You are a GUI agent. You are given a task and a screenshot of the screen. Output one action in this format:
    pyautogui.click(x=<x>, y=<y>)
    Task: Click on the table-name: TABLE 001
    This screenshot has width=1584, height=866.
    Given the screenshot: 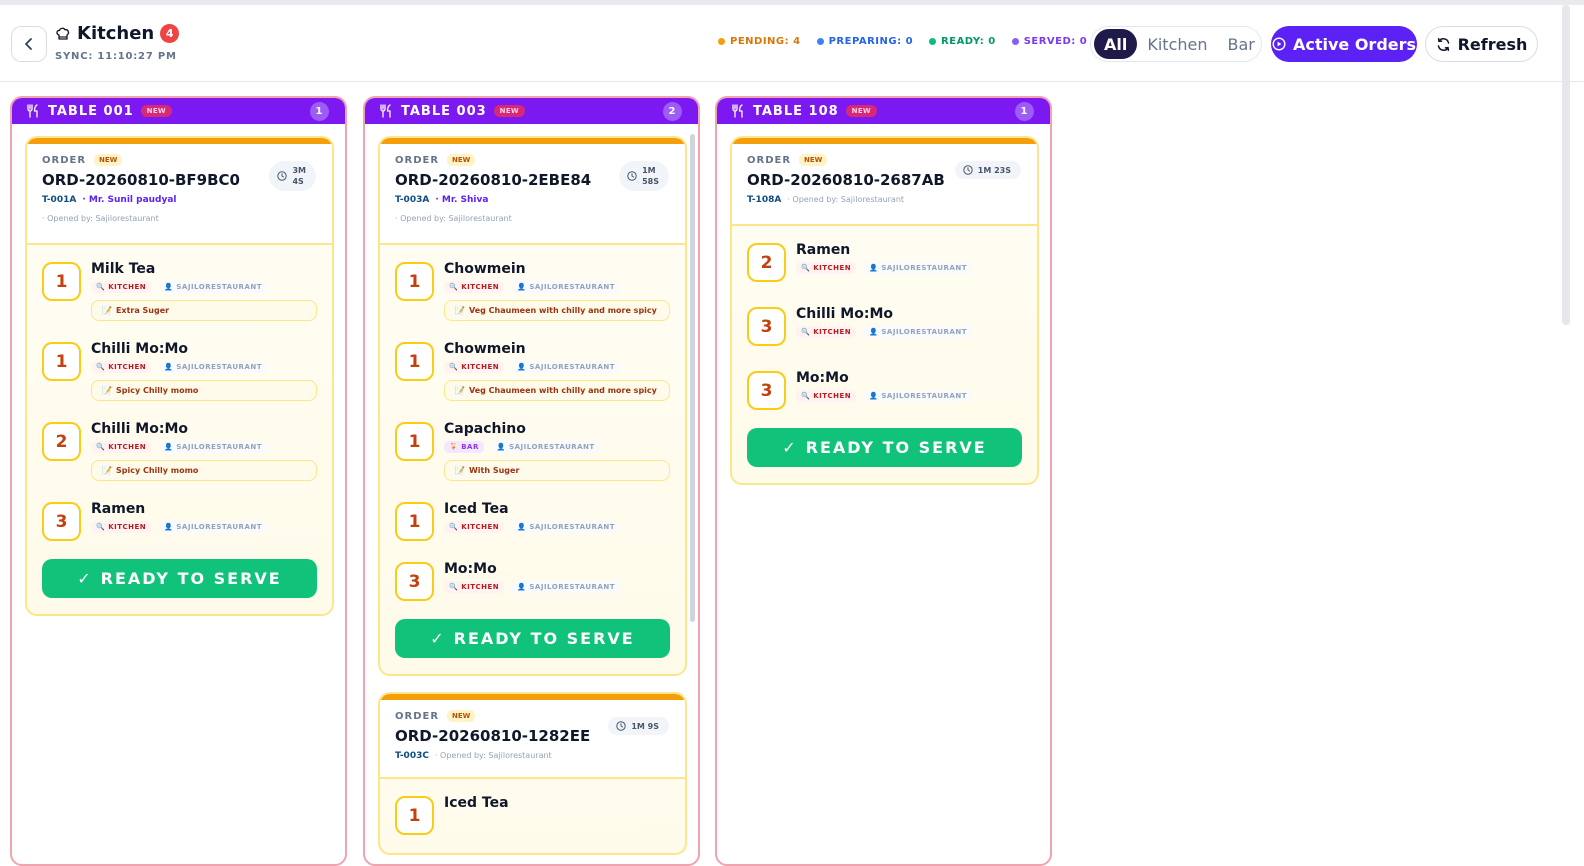 What is the action you would take?
    pyautogui.click(x=91, y=111)
    